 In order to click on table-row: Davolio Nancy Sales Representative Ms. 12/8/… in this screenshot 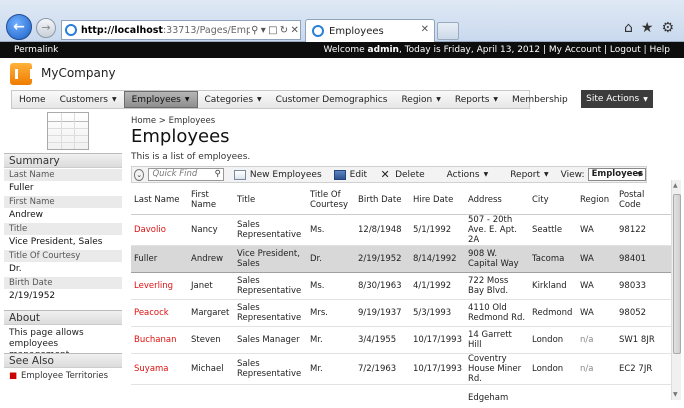, I will do `click(401, 230)`.